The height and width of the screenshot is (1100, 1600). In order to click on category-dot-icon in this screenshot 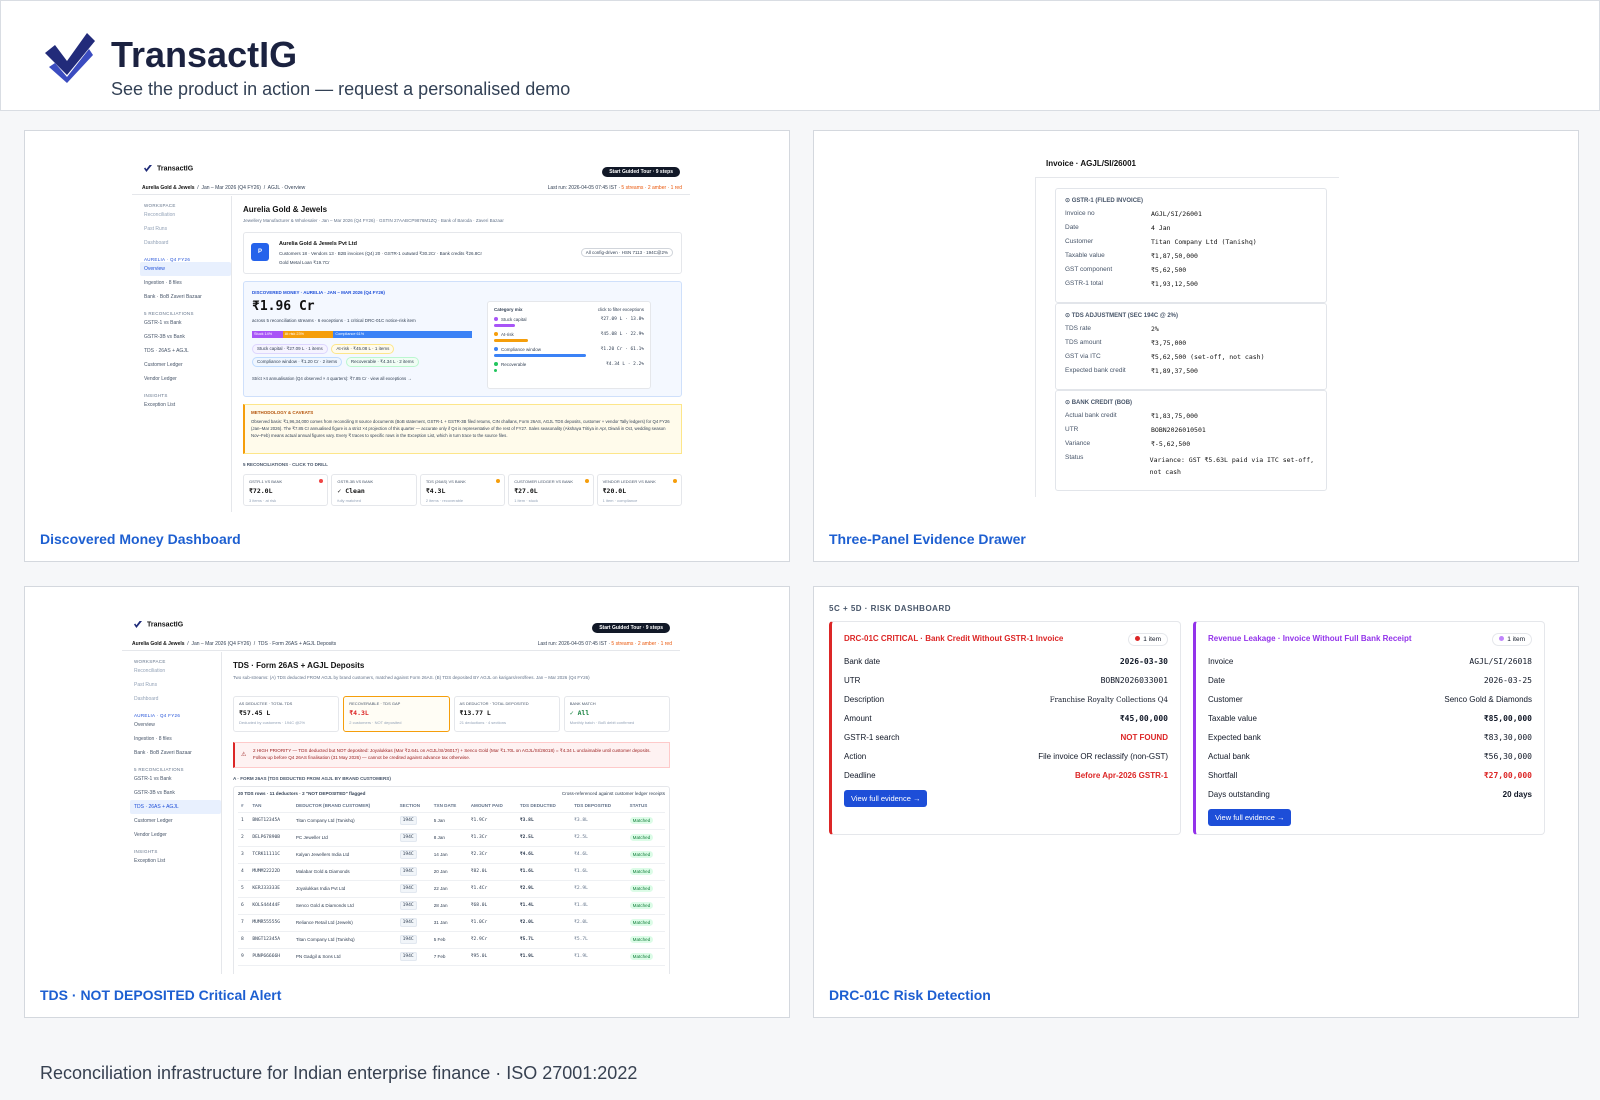, I will do `click(496, 319)`.